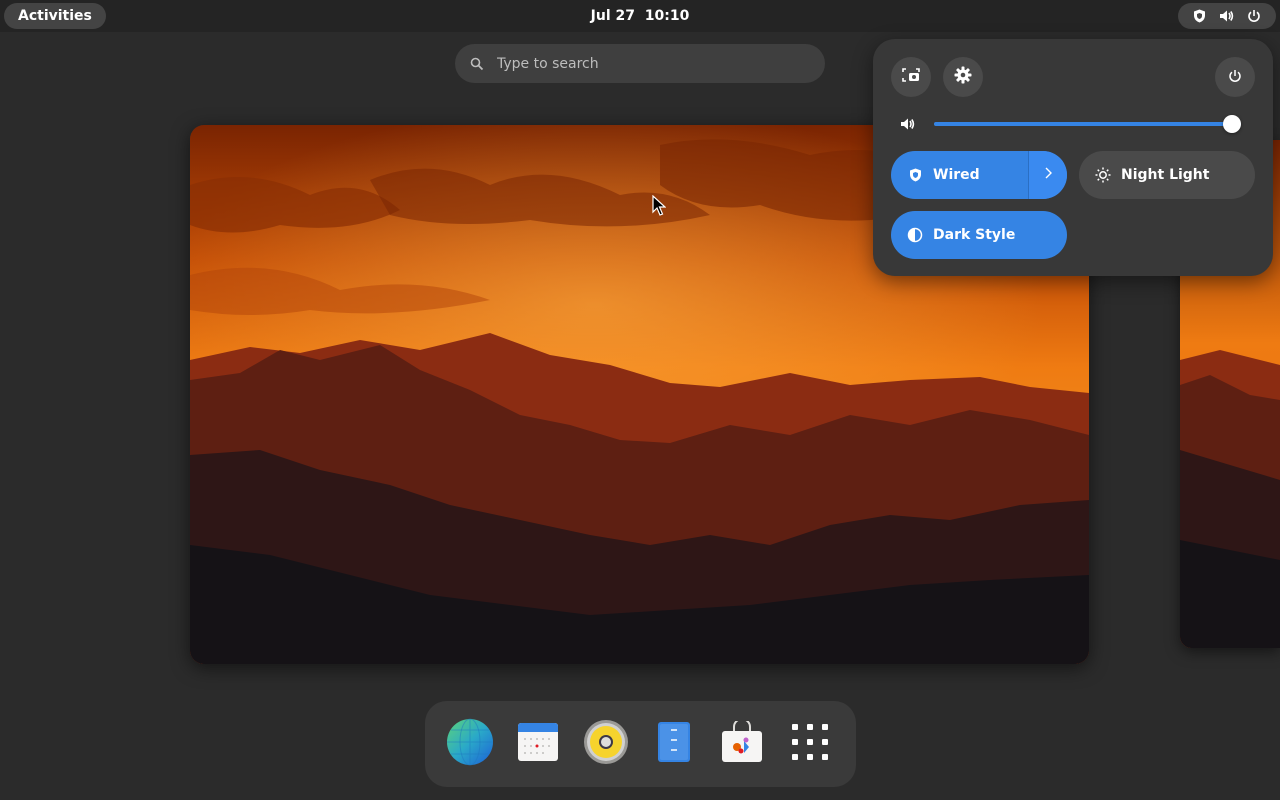  What do you see at coordinates (956, 175) in the screenshot?
I see `wired-label: Wired` at bounding box center [956, 175].